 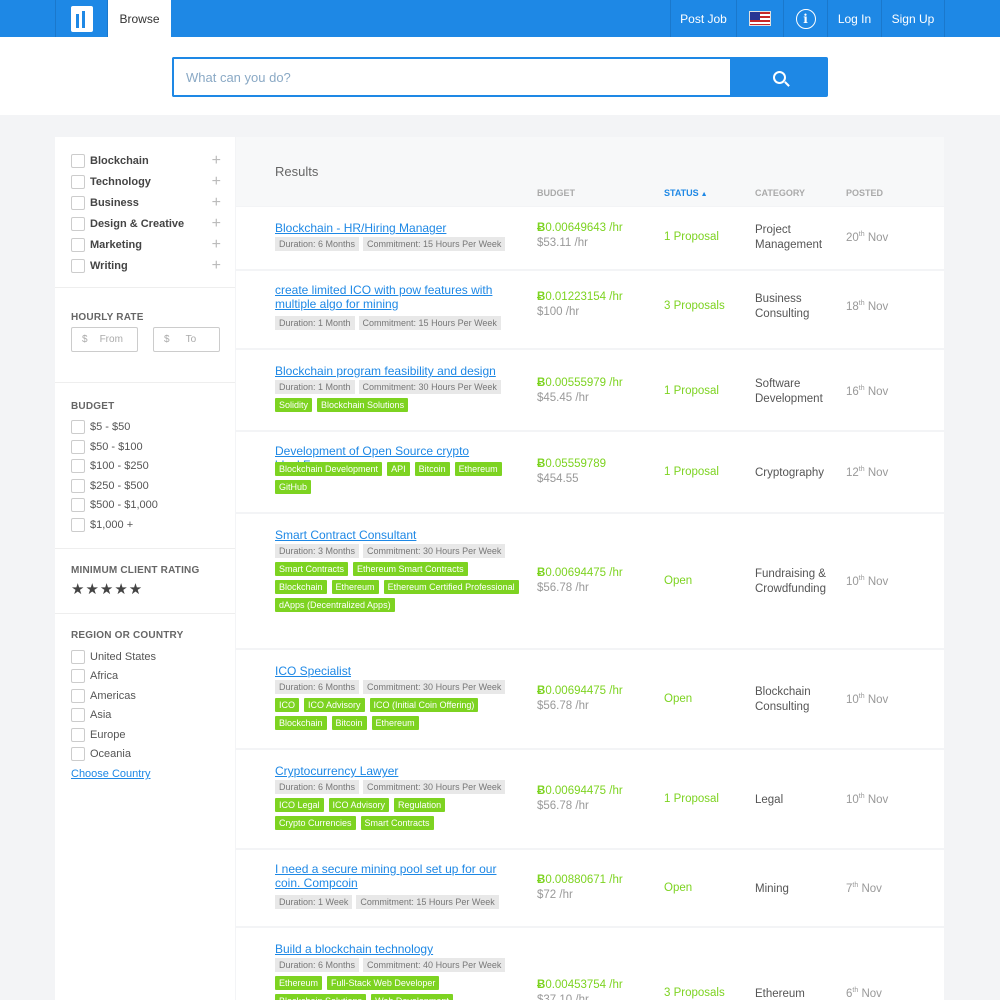 I want to click on skill-tag-crypto-currencies: Crypto Currencies, so click(x=315, y=823).